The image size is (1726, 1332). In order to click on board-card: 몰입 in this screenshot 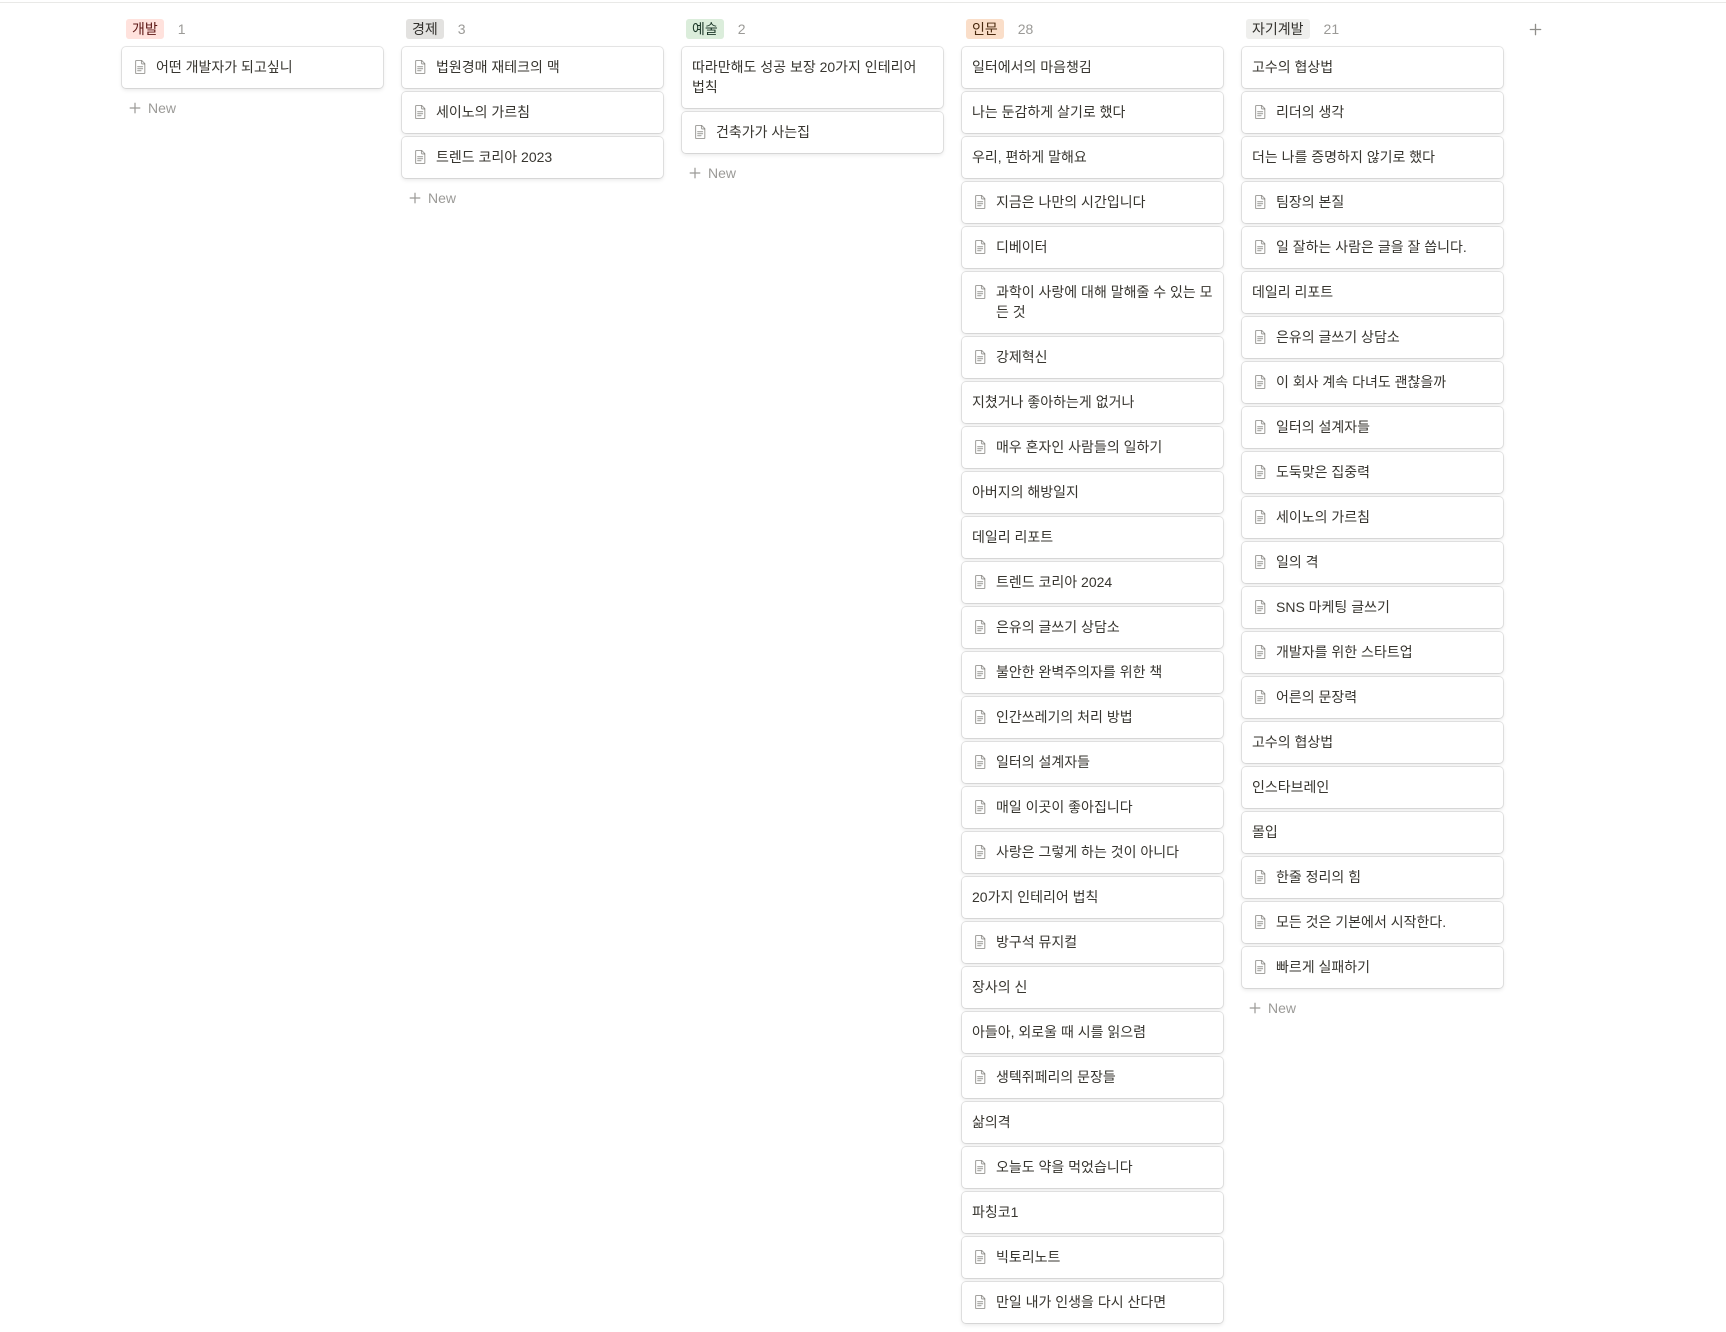, I will do `click(1372, 832)`.